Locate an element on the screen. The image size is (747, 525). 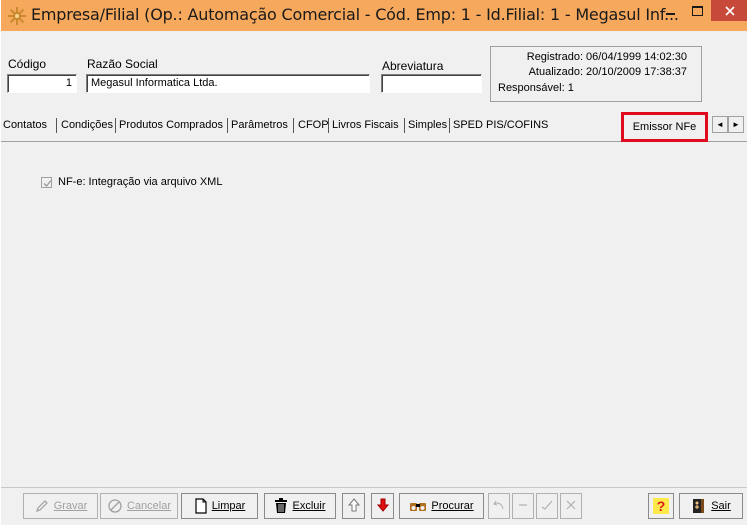
tab-condicoes: Condições is located at coordinates (87, 125).